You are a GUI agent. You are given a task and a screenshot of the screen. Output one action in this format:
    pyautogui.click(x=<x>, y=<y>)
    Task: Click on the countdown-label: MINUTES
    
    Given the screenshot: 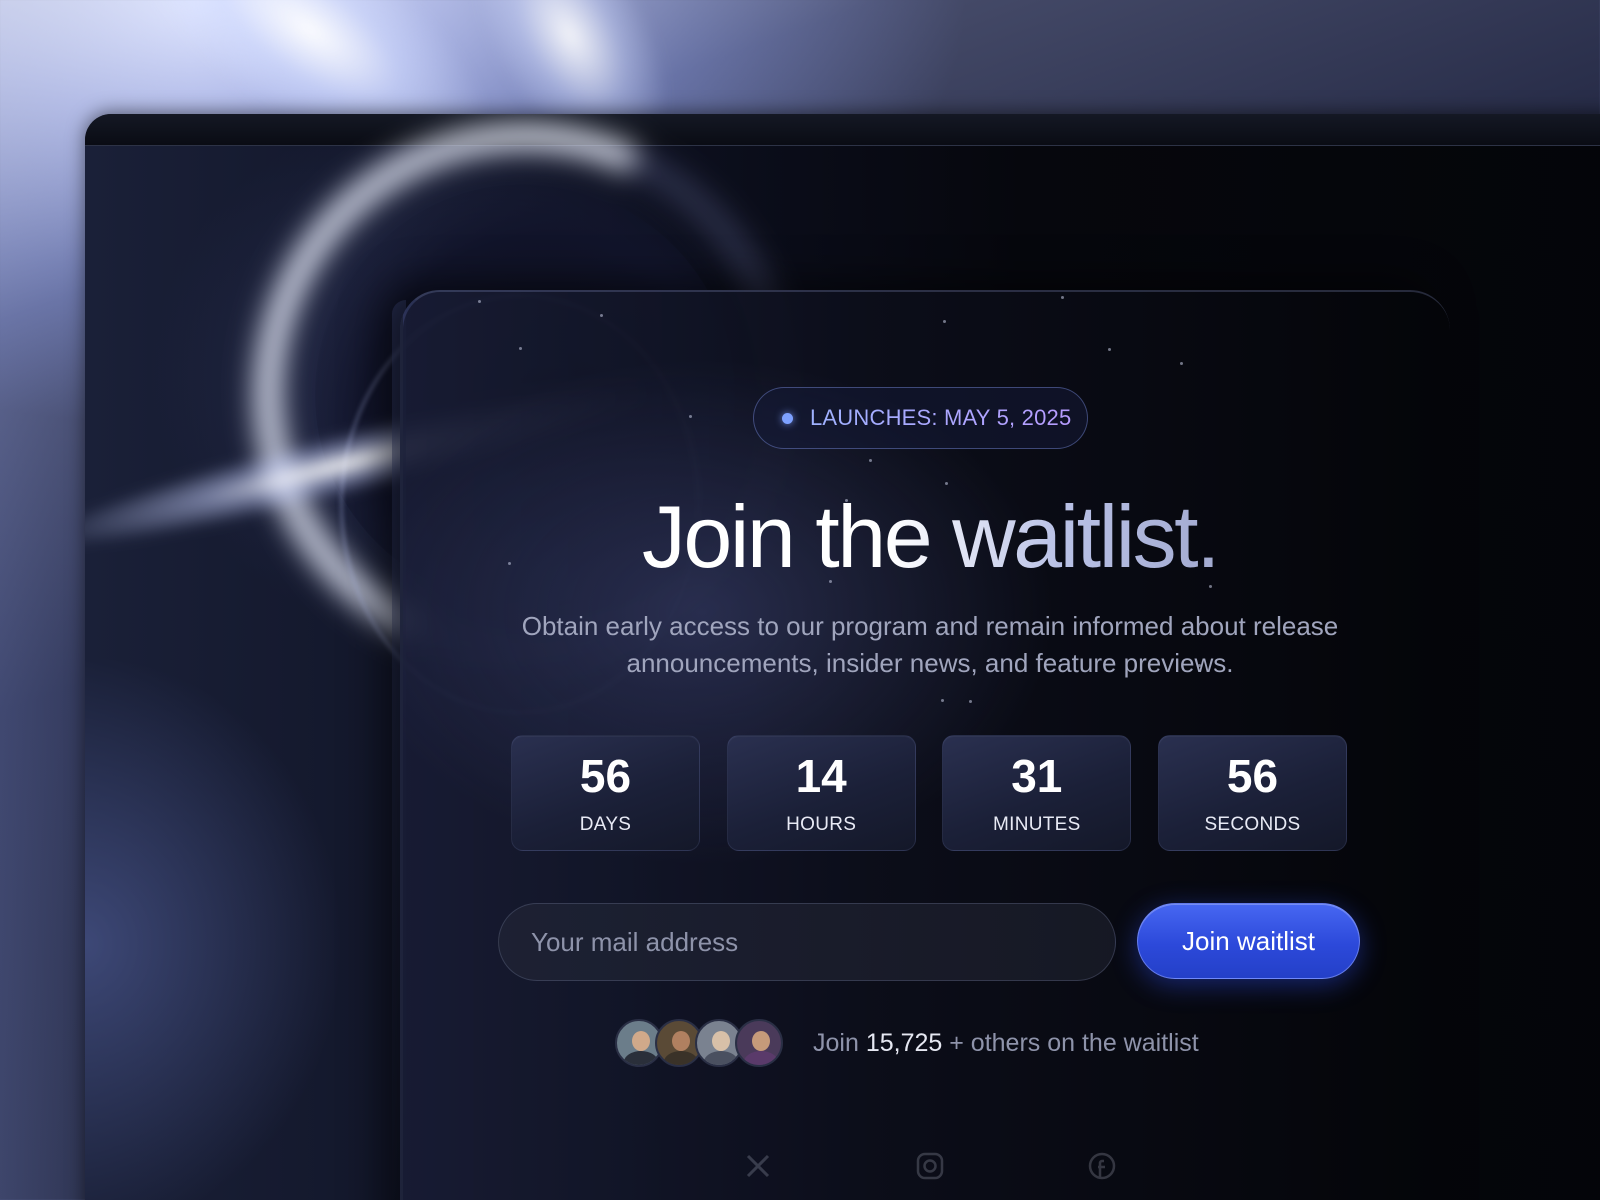 What is the action you would take?
    pyautogui.click(x=1037, y=824)
    